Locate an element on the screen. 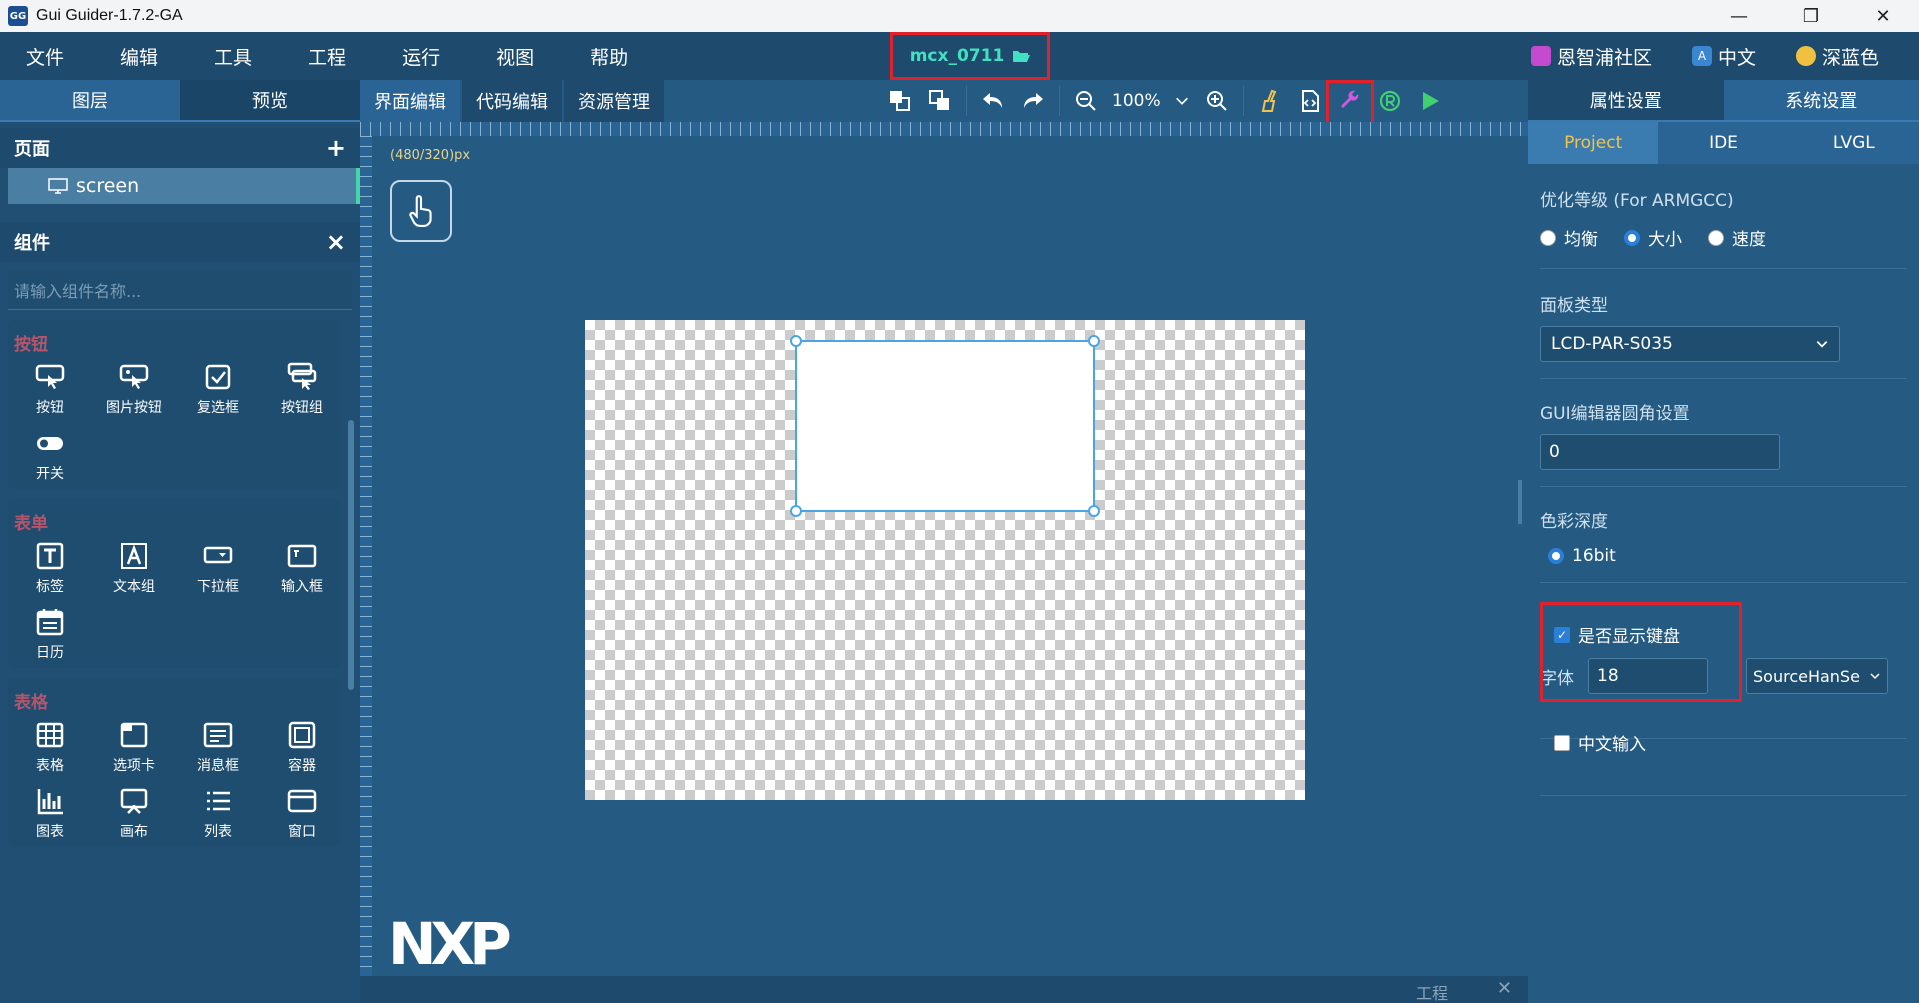 This screenshot has width=1919, height=1003. widget-label: 按钮 is located at coordinates (50, 408).